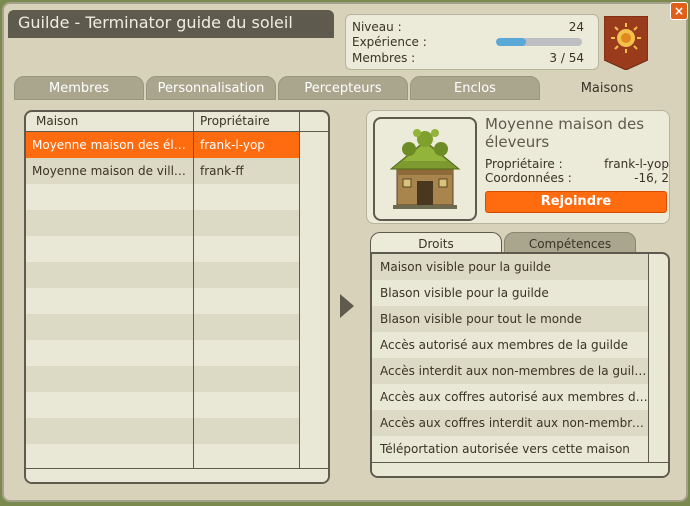 The height and width of the screenshot is (506, 690). I want to click on experience-bar-fill, so click(511, 42).